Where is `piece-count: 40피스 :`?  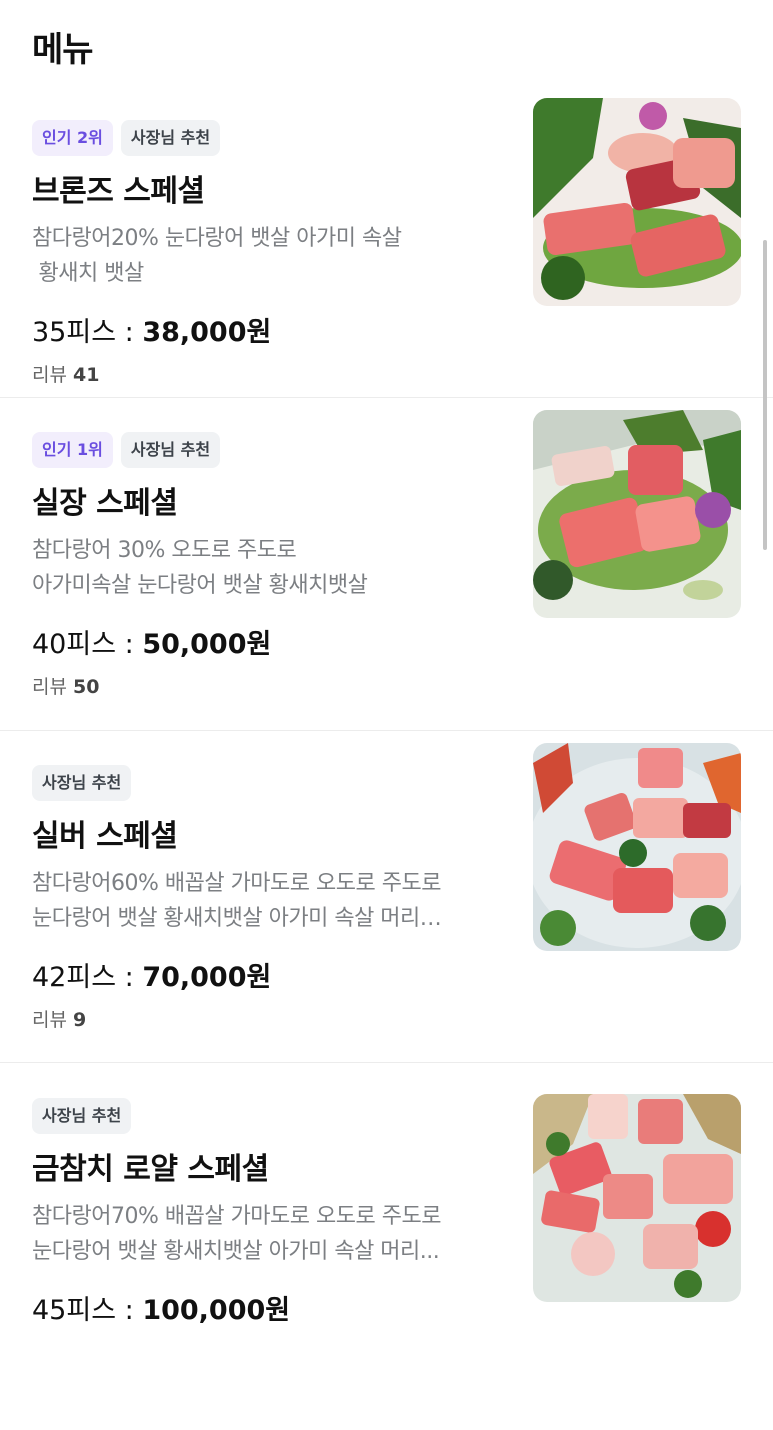
piece-count: 40피스 : is located at coordinates (83, 644).